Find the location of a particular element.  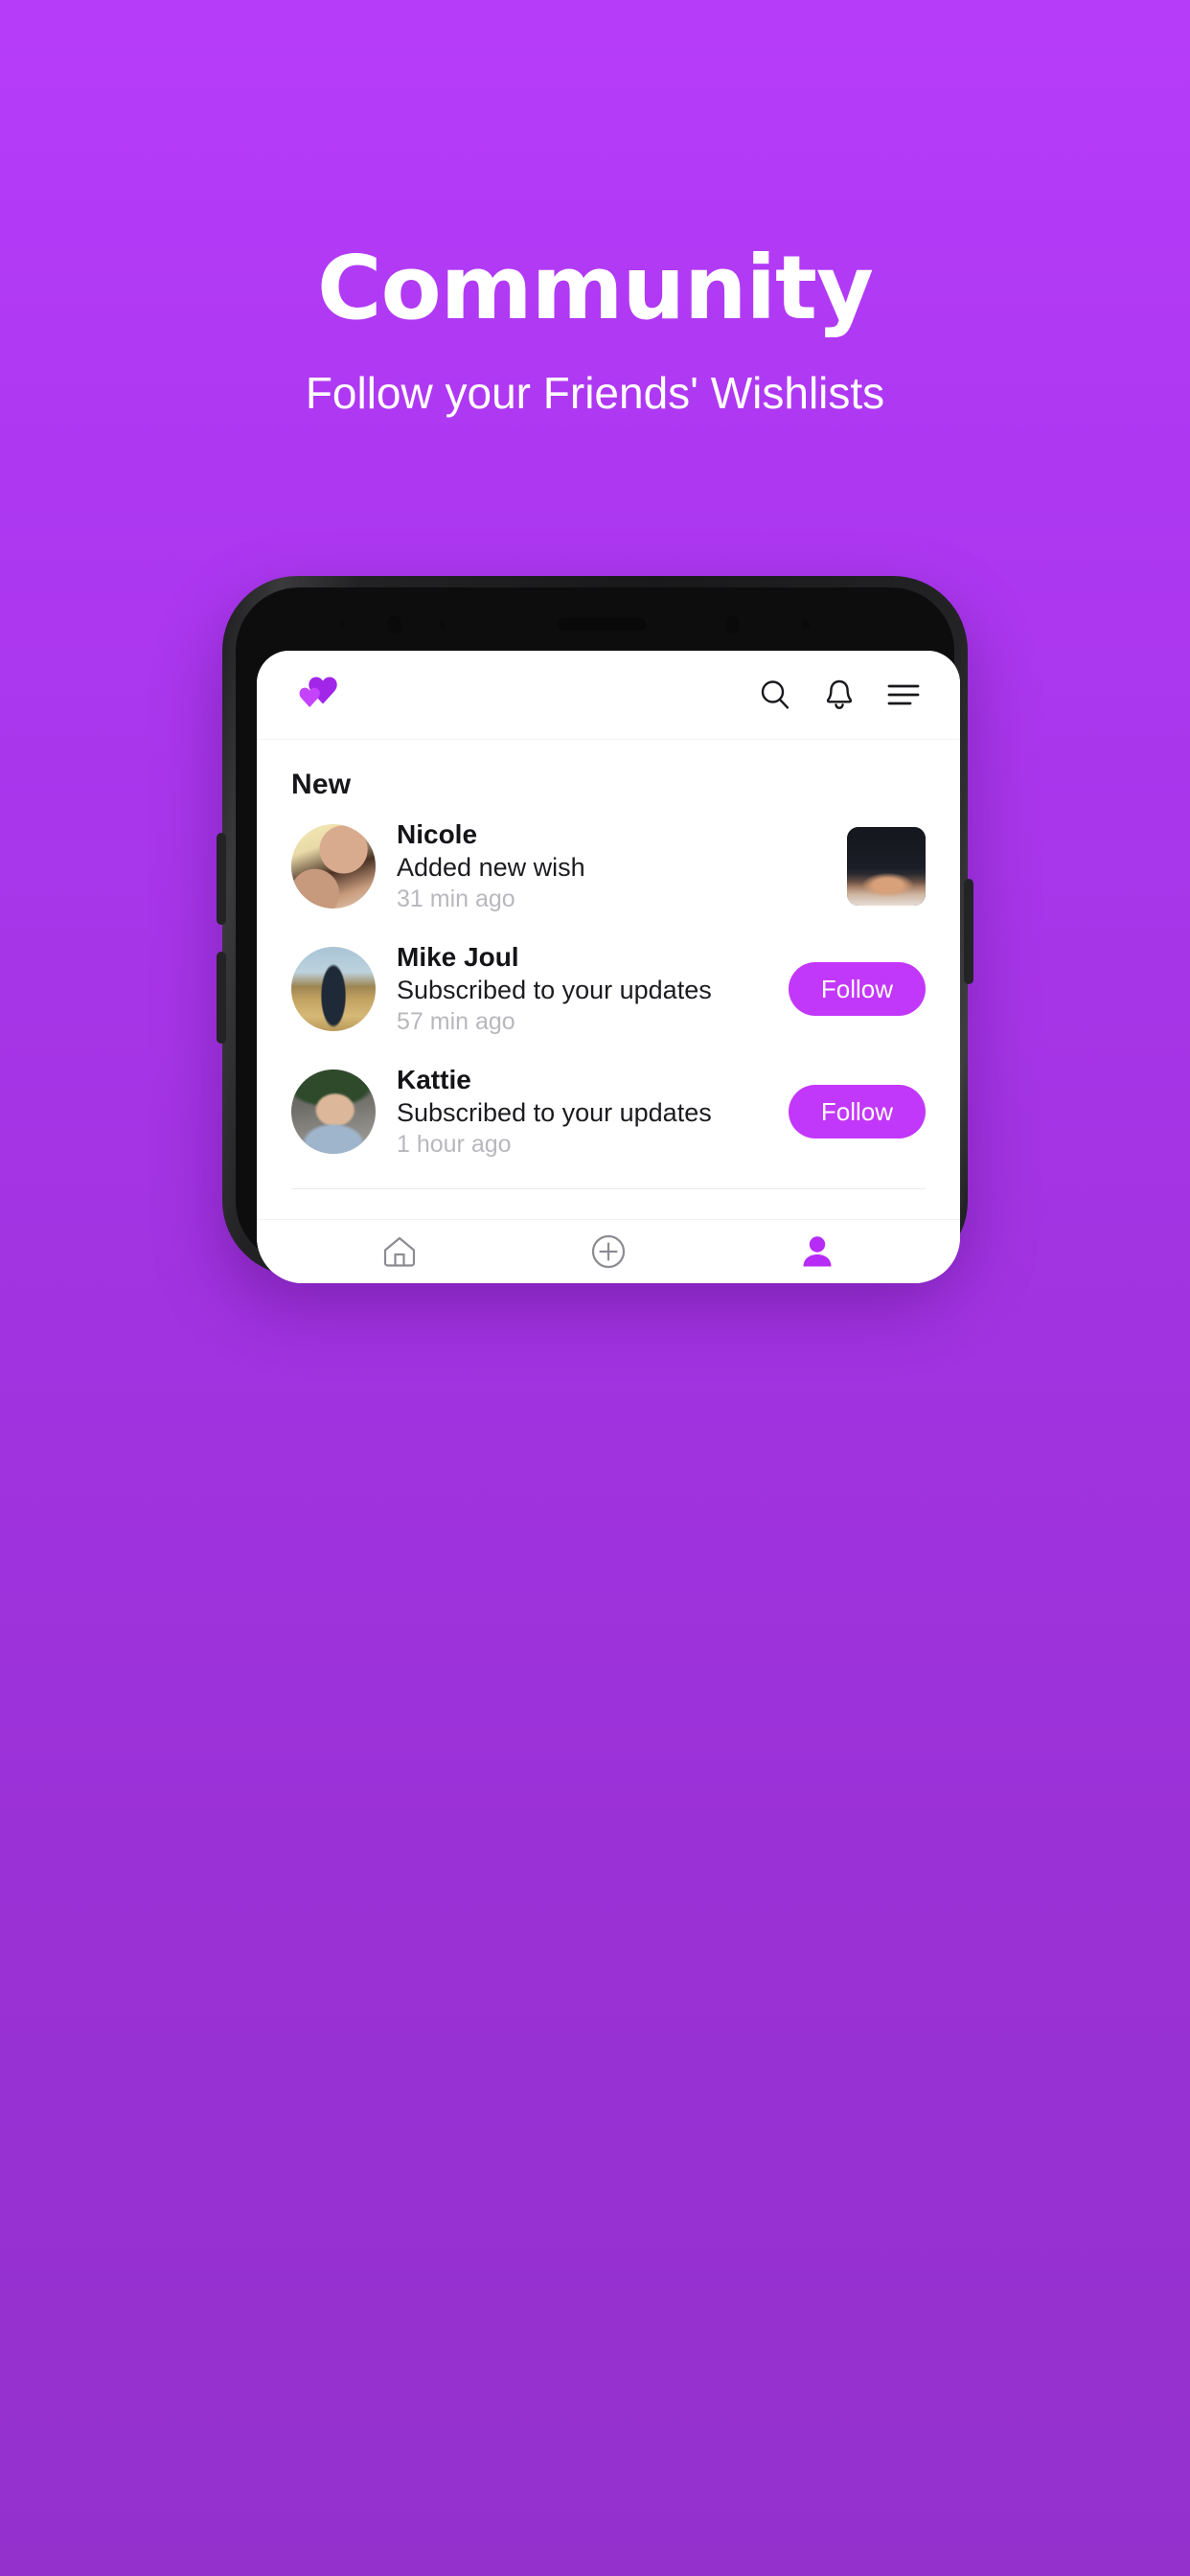

user-name: Nicole is located at coordinates (437, 834).